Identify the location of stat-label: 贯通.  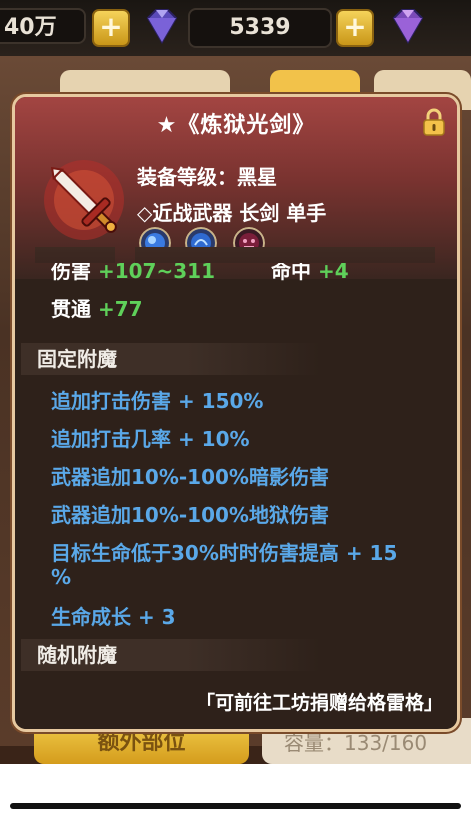
(71, 309).